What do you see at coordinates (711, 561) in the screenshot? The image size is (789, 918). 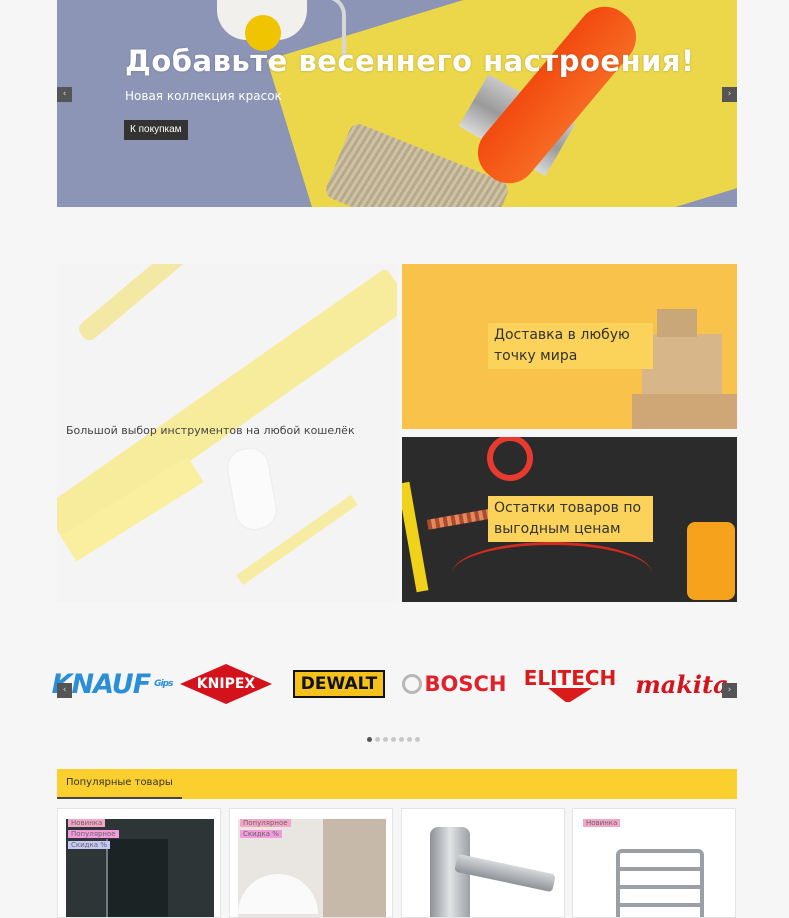 I see `multimeter-image` at bounding box center [711, 561].